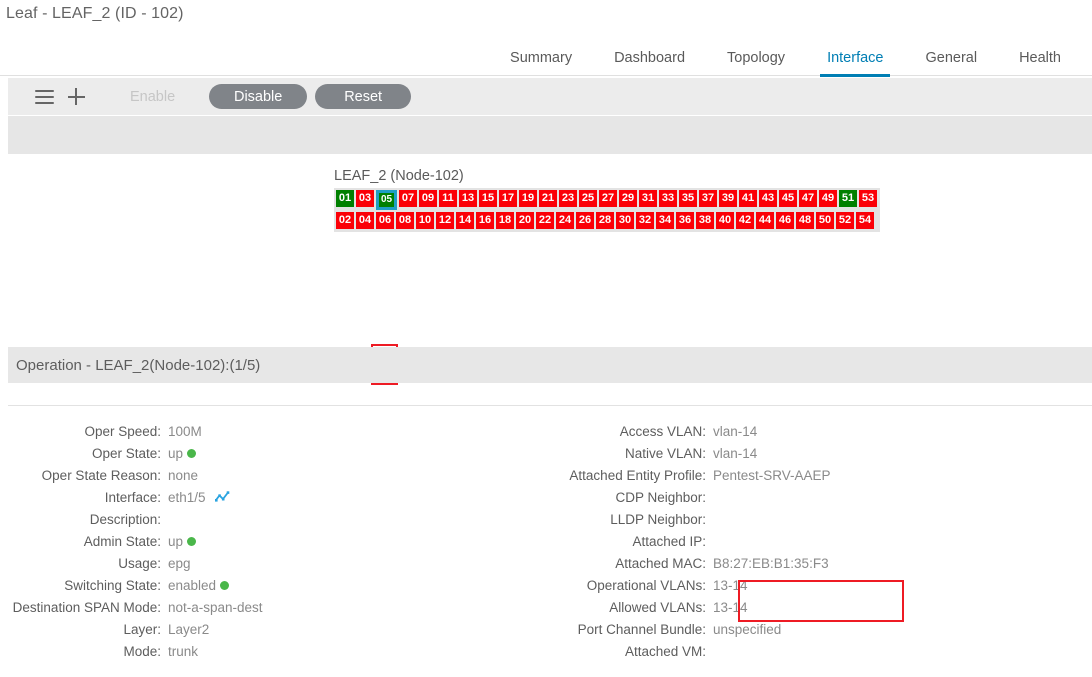  Describe the element at coordinates (222, 497) in the screenshot. I see `statistics-chart-icon` at that location.